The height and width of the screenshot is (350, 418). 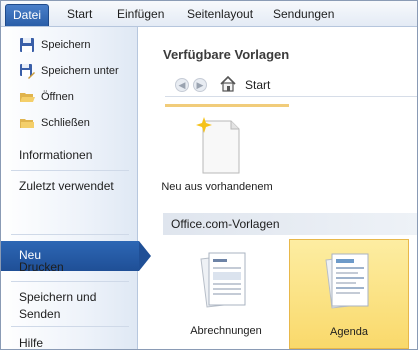 I want to click on save-command: Speichern, so click(x=55, y=45).